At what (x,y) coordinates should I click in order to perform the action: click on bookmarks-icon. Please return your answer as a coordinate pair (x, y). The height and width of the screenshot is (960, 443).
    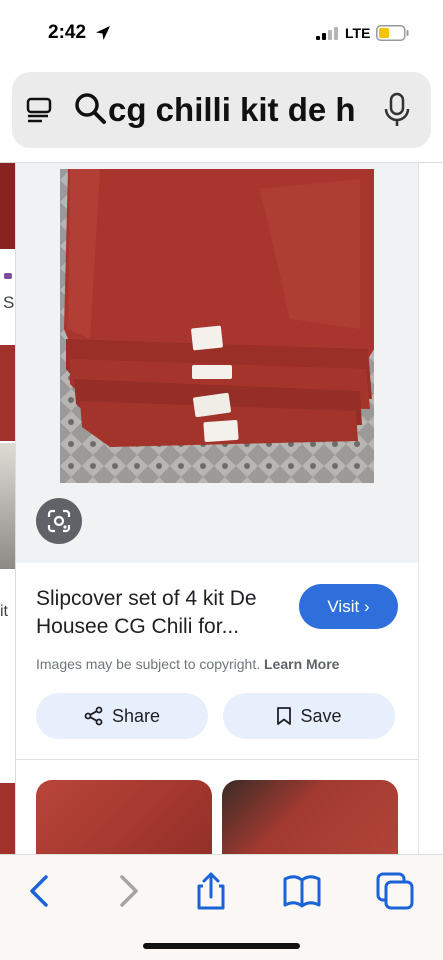
    Looking at the image, I should click on (302, 891).